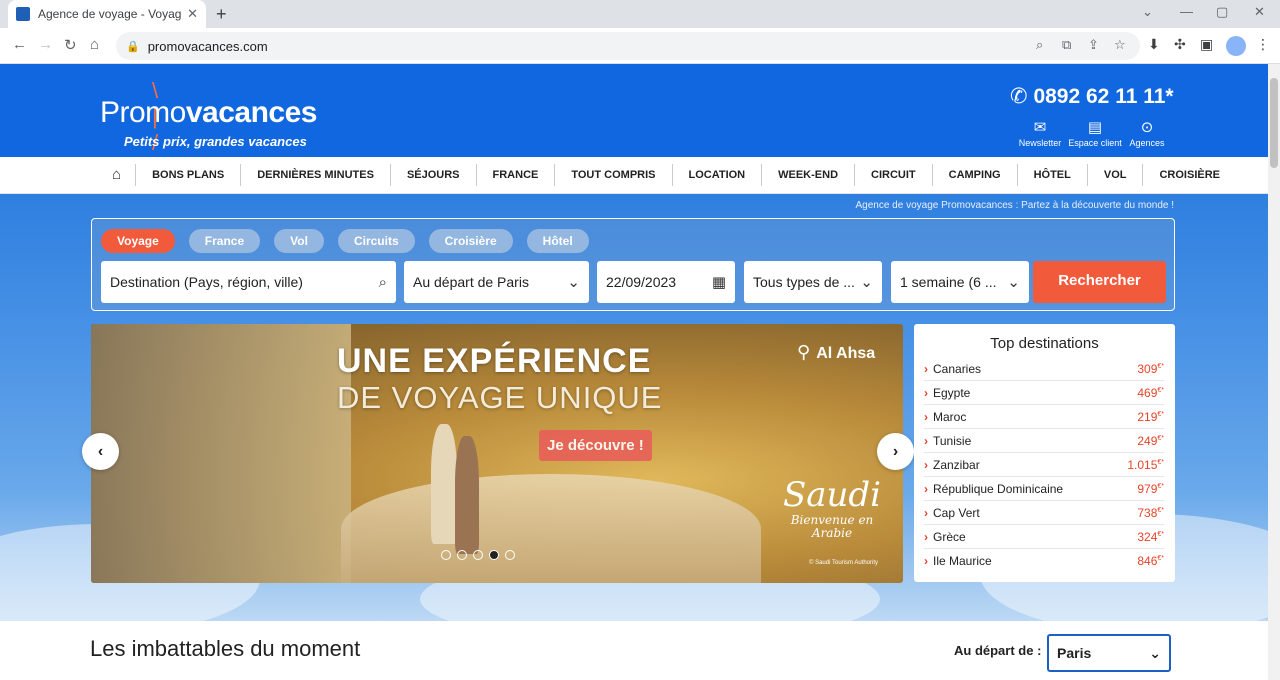 The image size is (1280, 680). I want to click on location-pin-icon: ⚲, so click(804, 352).